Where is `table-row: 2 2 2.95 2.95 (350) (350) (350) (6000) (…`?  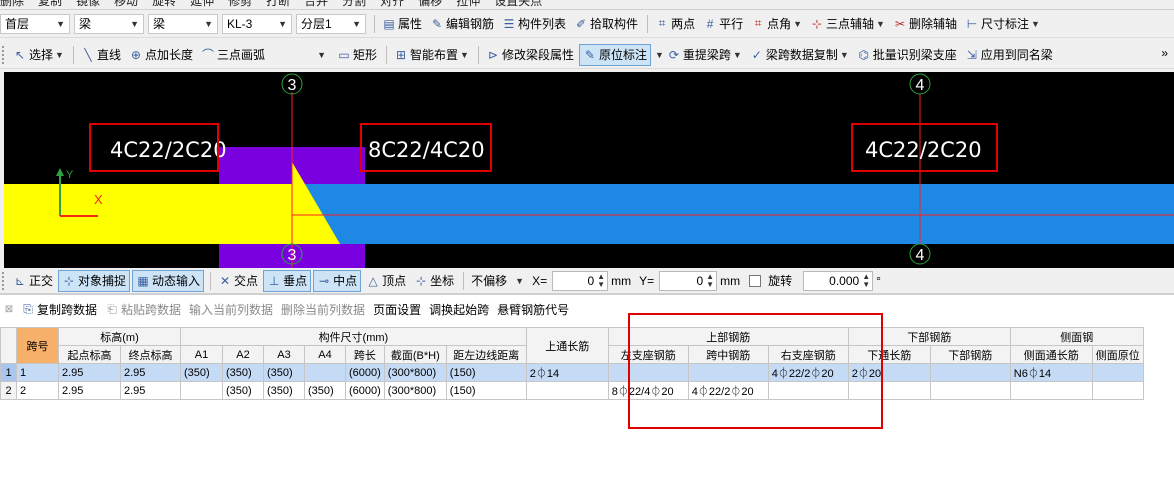
table-row: 2 2 2.95 2.95 (350) (350) (350) (6000) (… is located at coordinates (572, 390).